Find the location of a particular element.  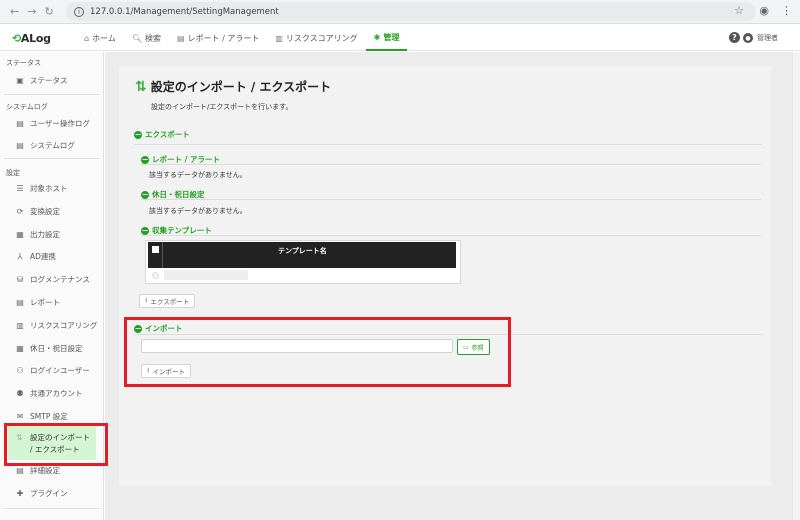

export-button: ⭳ エクスポート is located at coordinates (167, 301).